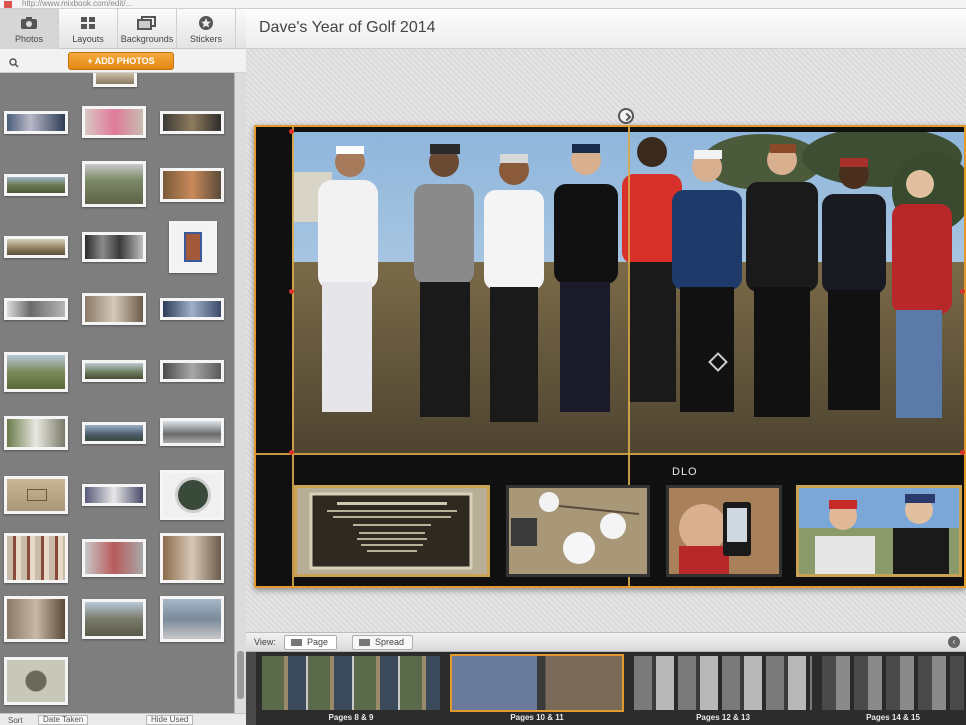 The image size is (966, 725). Describe the element at coordinates (205, 38) in the screenshot. I see `tab-stickers-label: Stickers` at that location.